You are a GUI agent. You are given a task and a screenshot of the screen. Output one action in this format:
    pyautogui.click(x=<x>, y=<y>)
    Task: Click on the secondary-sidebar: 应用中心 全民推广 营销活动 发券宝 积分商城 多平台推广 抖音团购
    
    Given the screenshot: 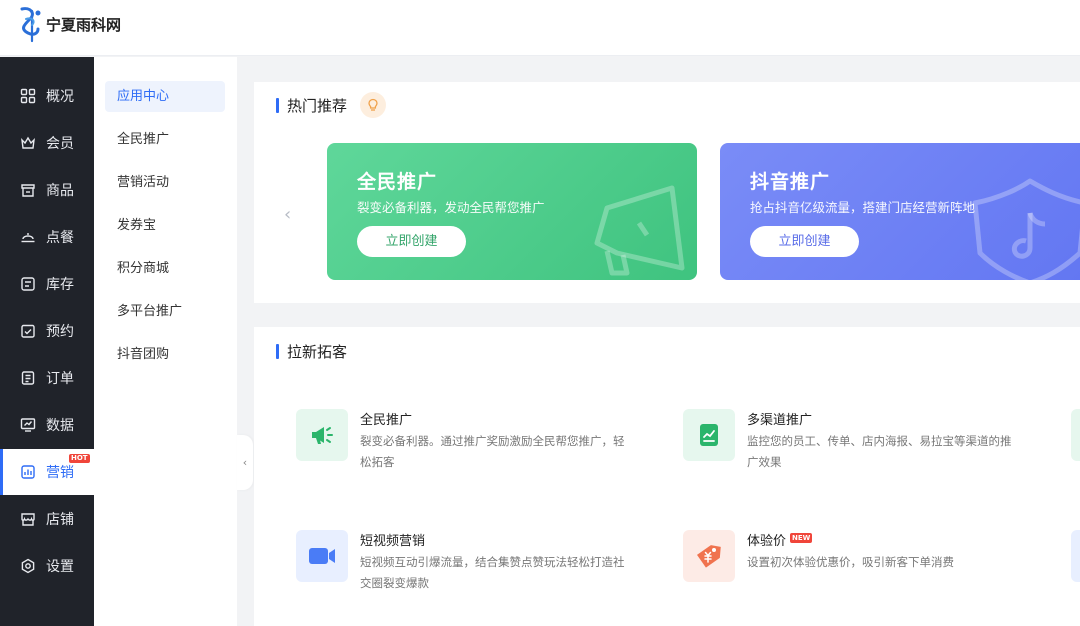 What is the action you would take?
    pyautogui.click(x=165, y=341)
    